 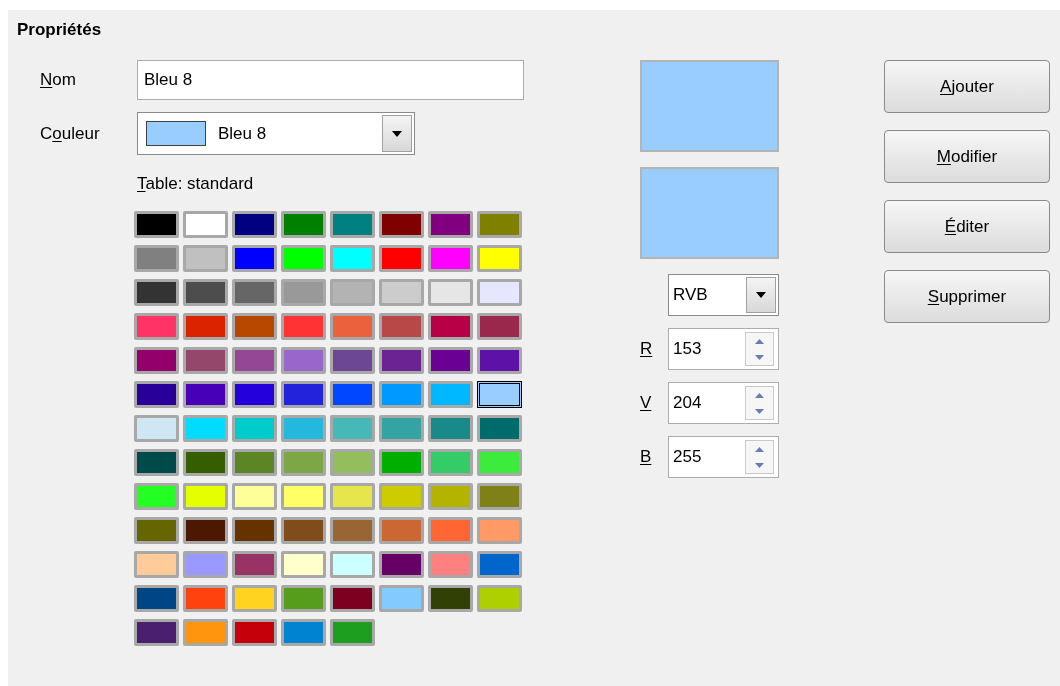 I want to click on action-button: Supprimer, so click(x=967, y=296).